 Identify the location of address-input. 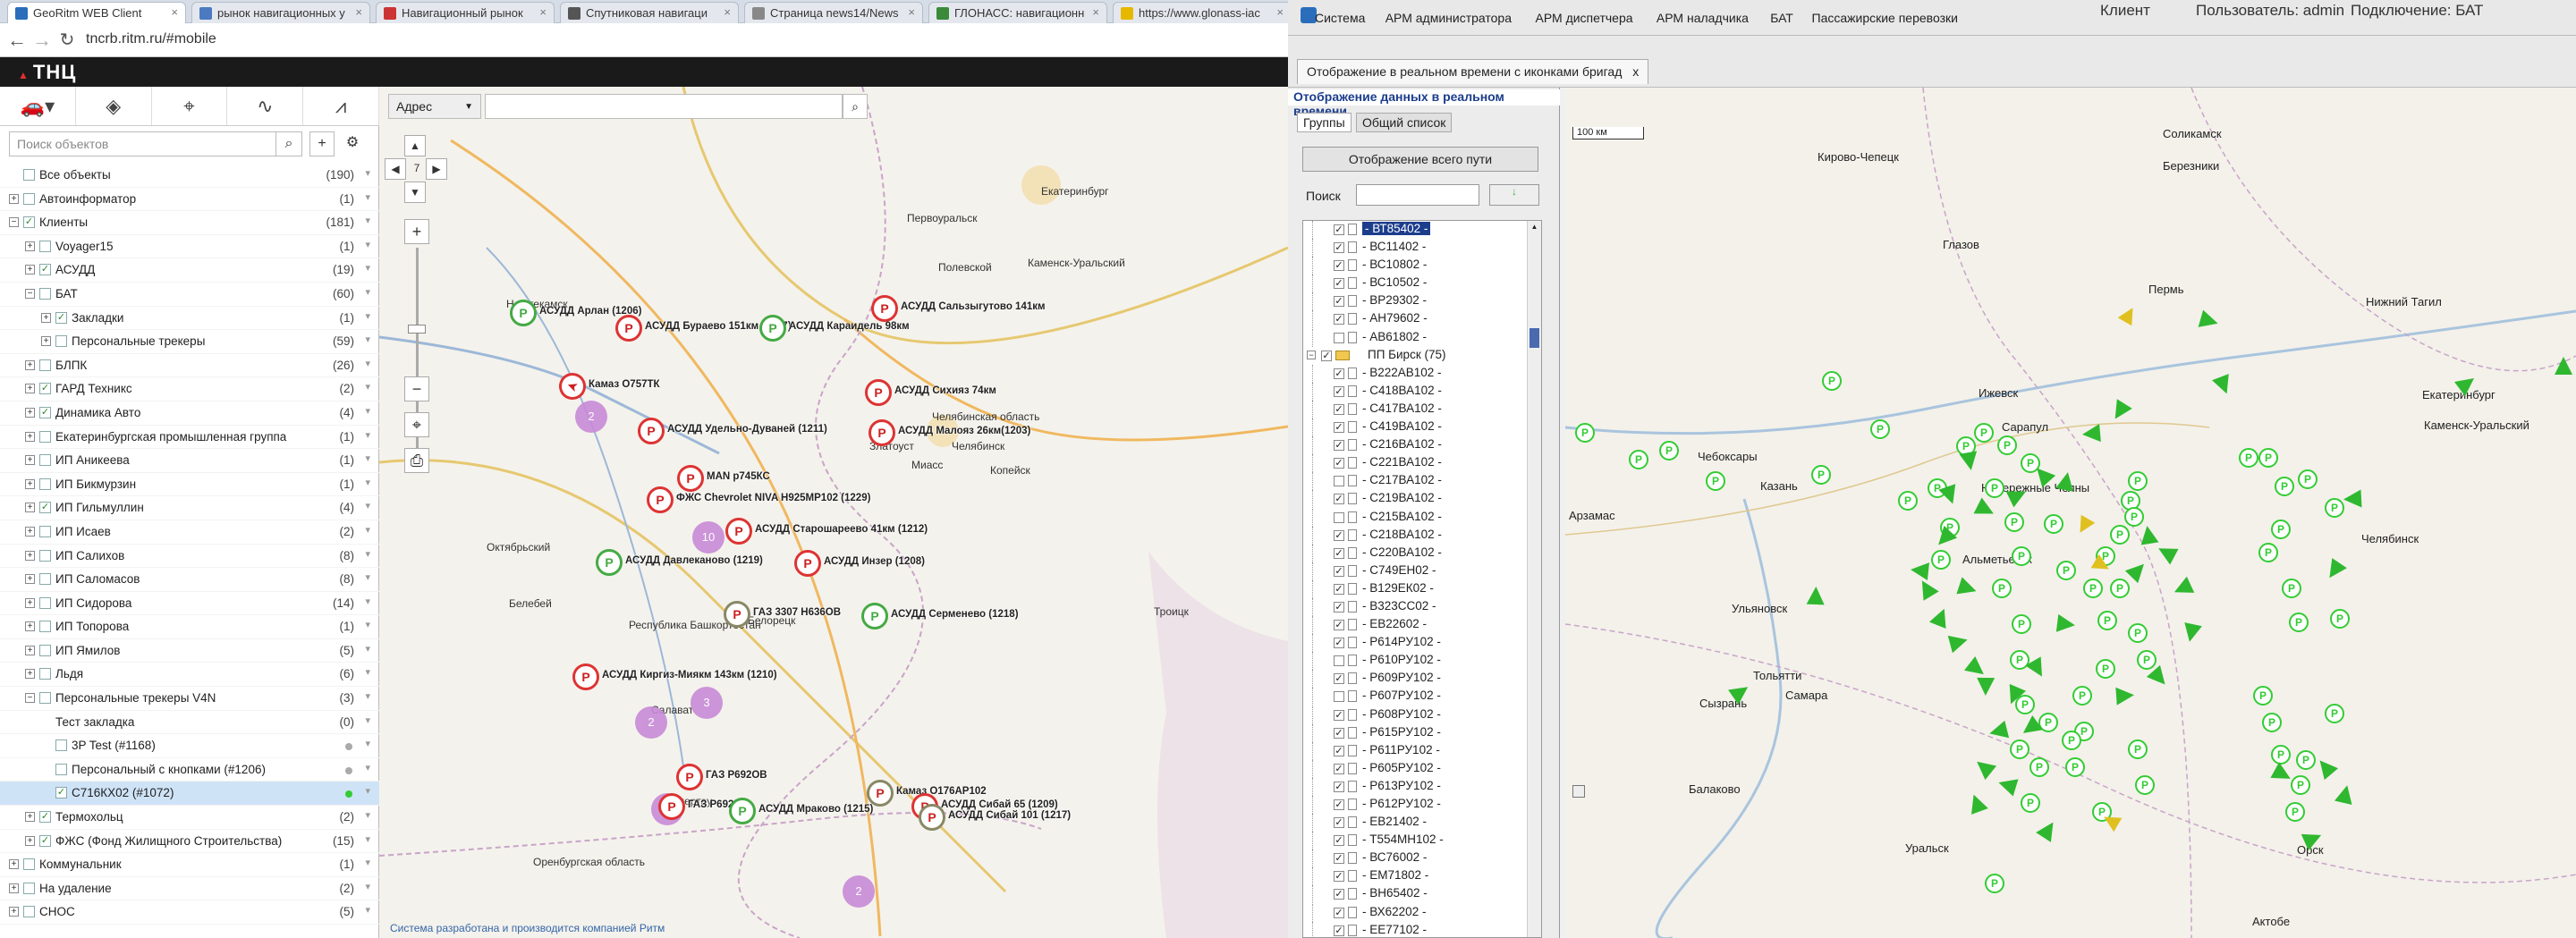
(664, 107).